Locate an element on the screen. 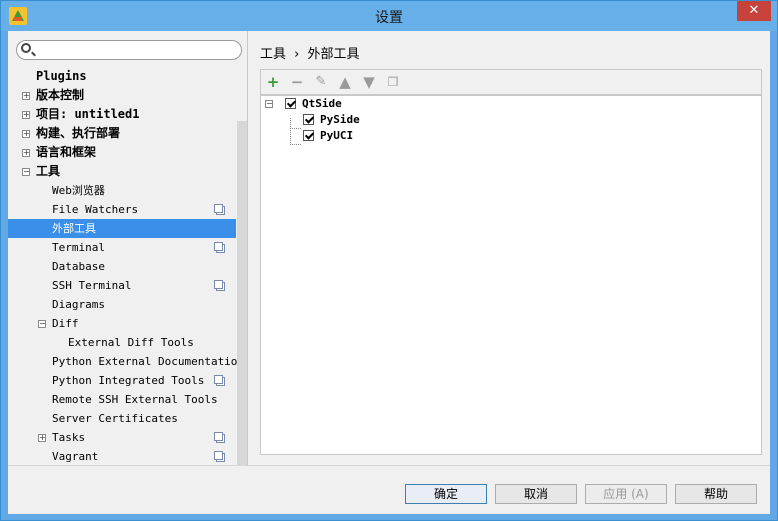 This screenshot has height=521, width=778. tree-item-label: 工具 is located at coordinates (48, 171).